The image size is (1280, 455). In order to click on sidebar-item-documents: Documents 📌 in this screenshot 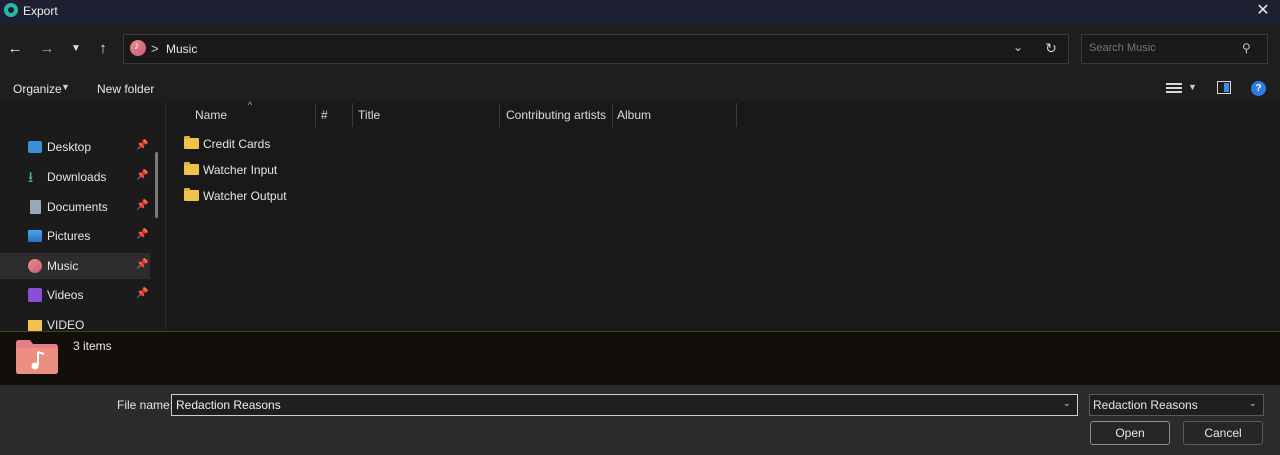, I will do `click(75, 207)`.